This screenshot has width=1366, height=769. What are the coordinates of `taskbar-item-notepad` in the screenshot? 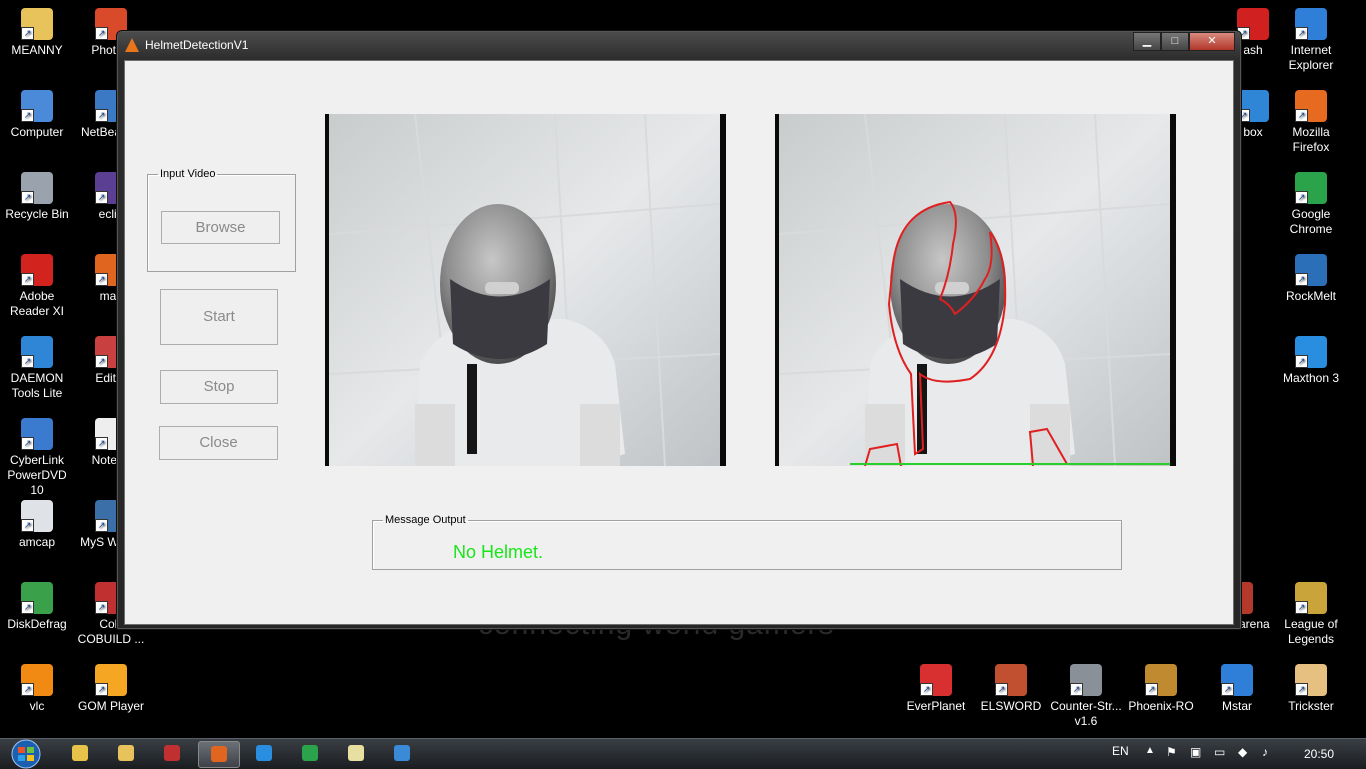 It's located at (356, 753).